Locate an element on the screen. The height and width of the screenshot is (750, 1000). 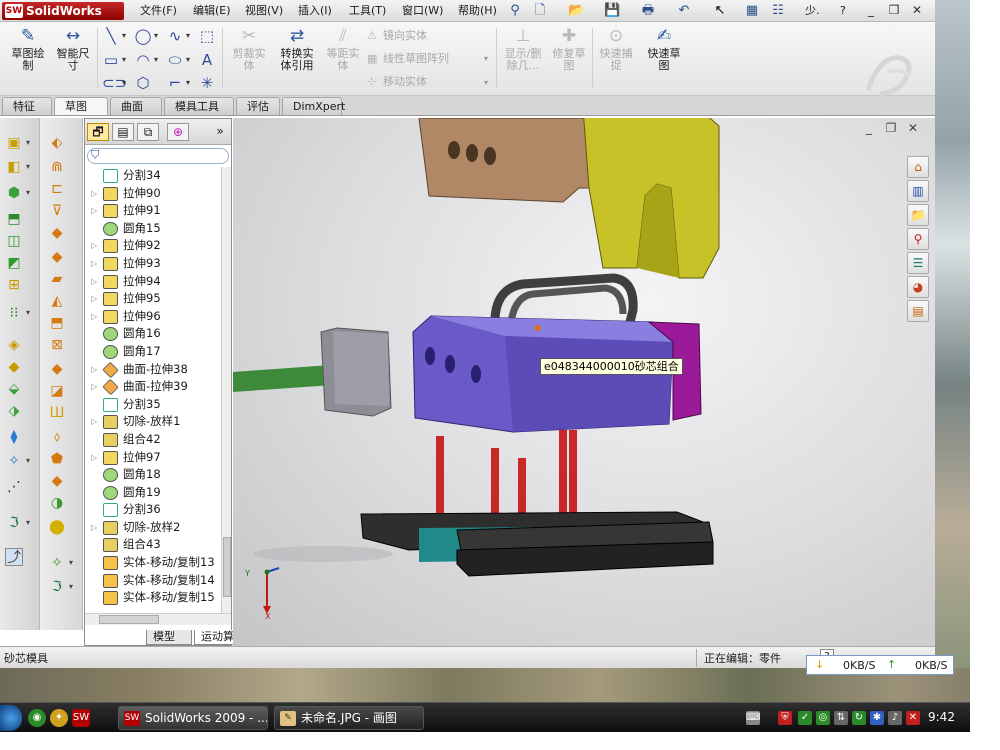
instant3d-icon: ⤴ is located at coordinates (14, 557).